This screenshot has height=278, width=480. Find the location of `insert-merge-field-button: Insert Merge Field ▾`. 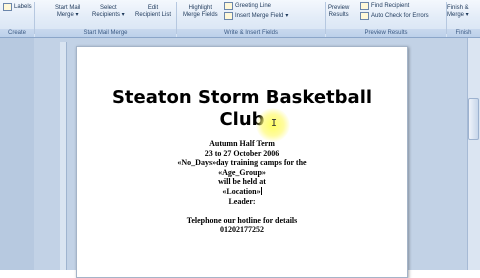

insert-merge-field-button: Insert Merge Field ▾ is located at coordinates (256, 16).